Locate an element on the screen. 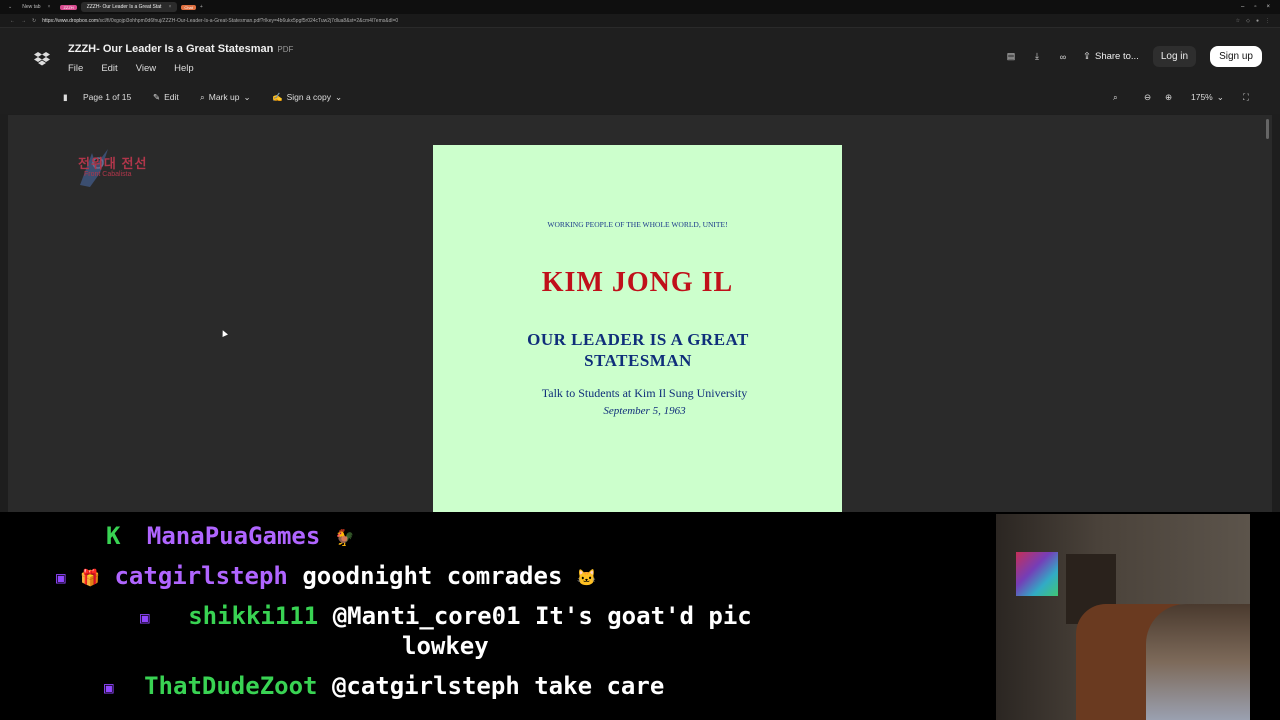 This screenshot has height=720, width=1280. sign-label: Sign a copy is located at coordinates (309, 97).